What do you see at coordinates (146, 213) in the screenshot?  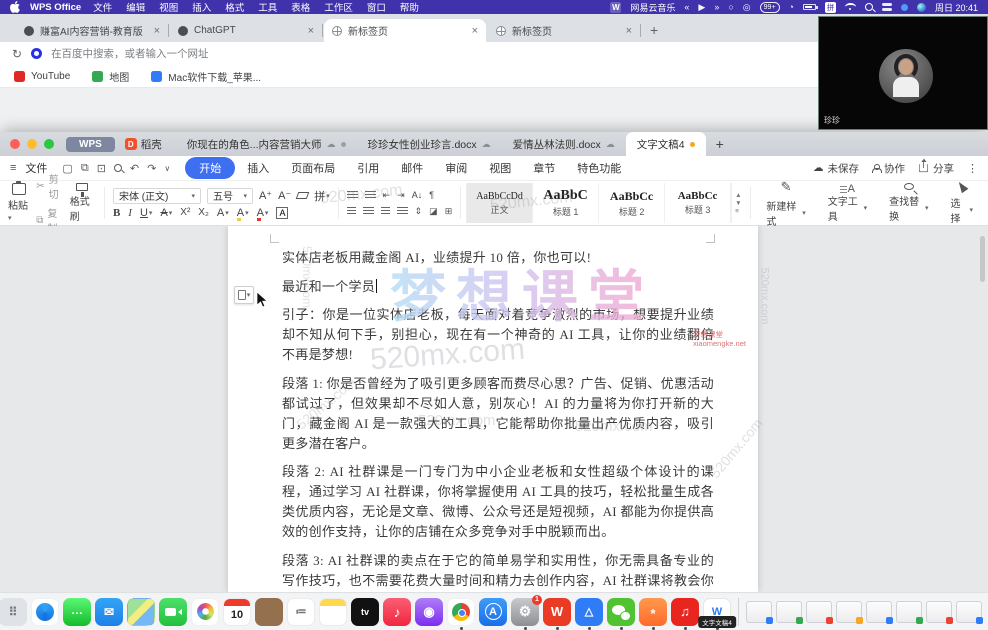 I see `underline-button: U ▾` at bounding box center [146, 213].